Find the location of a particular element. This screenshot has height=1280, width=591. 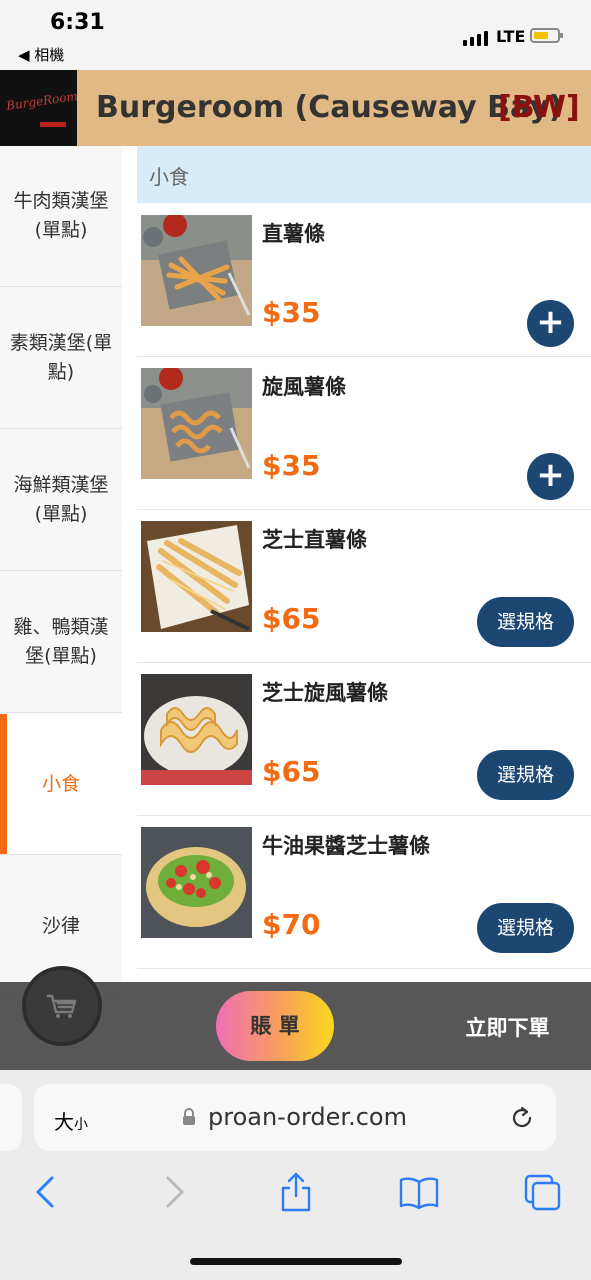

fries-photo is located at coordinates (196, 270).